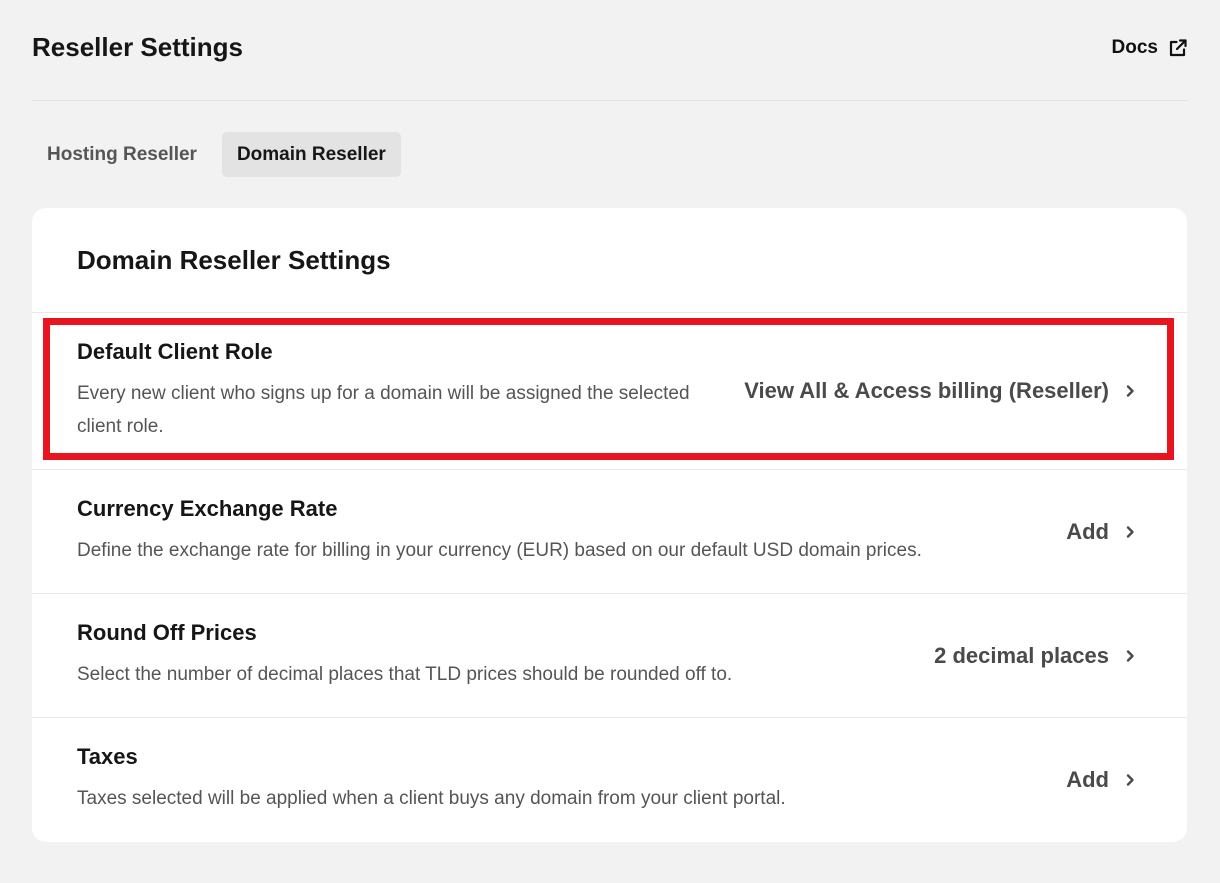  I want to click on setting-value-label: View All & Access billing (Reseller), so click(926, 390).